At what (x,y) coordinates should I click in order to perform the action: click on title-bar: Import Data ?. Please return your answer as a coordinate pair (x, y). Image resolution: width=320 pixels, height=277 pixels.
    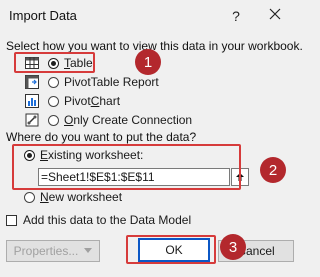
    Looking at the image, I should click on (151, 16).